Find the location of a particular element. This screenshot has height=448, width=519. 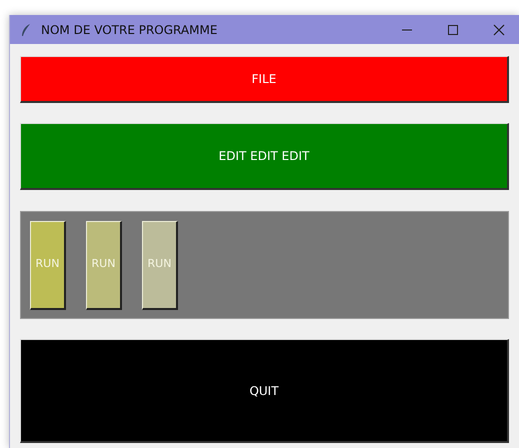

window-title: NOM DE VOTRE PROGRAMME is located at coordinates (129, 30).